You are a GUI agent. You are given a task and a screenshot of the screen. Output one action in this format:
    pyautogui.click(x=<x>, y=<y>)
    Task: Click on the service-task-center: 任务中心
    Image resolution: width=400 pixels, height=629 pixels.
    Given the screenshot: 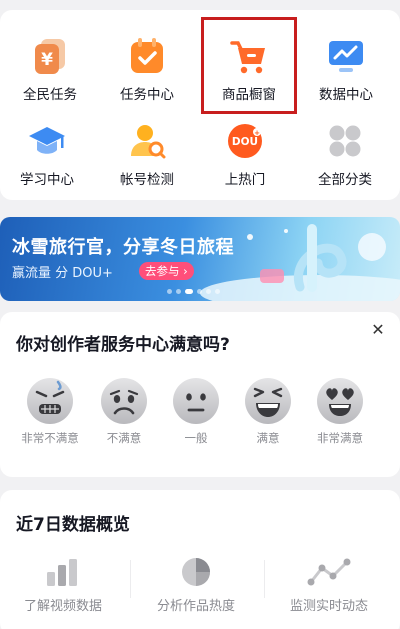 What is the action you would take?
    pyautogui.click(x=147, y=70)
    